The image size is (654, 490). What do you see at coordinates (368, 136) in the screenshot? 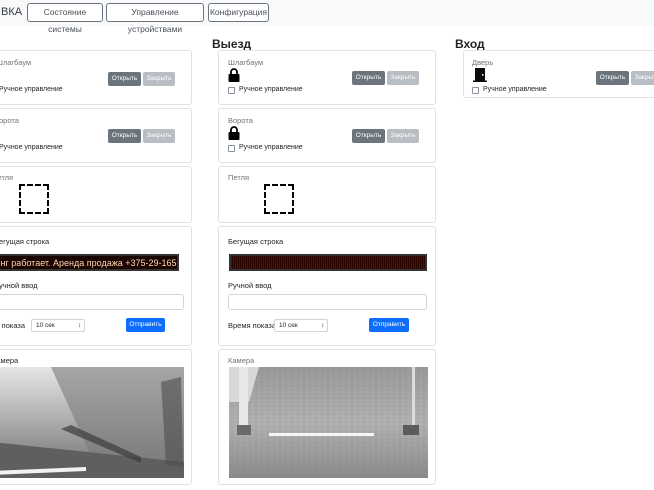
I see `exit-gate-open-button: Открыть` at bounding box center [368, 136].